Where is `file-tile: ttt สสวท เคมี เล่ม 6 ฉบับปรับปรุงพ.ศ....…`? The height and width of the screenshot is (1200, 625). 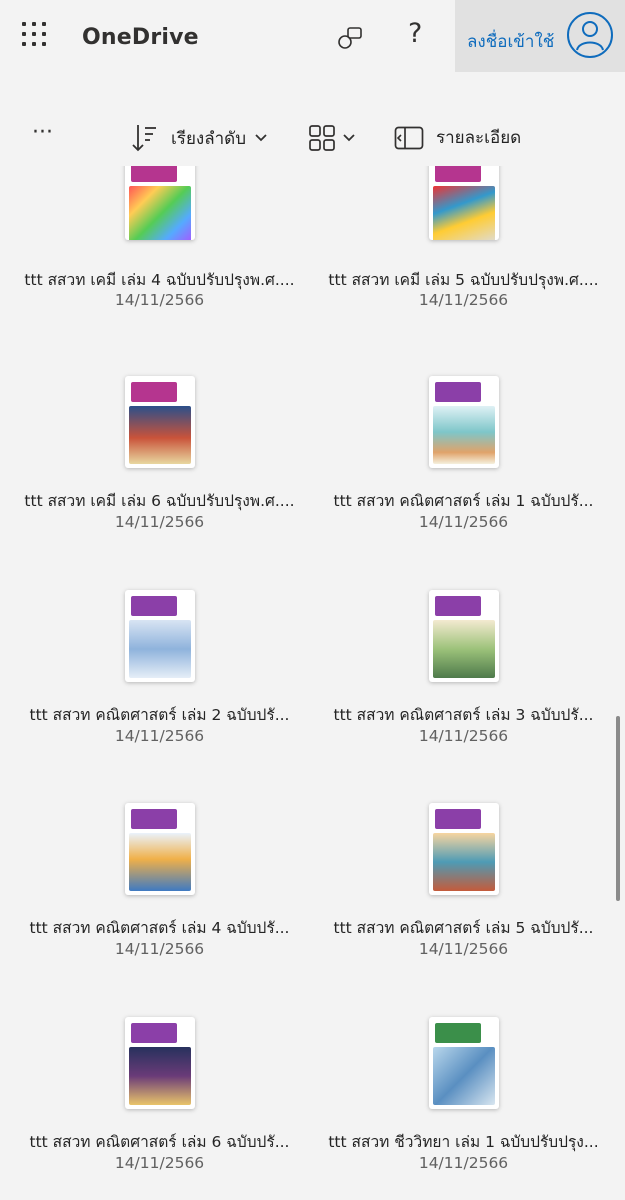 file-tile: ttt สสวท เคมี เล่ม 6 ฉบับปรับปรุงพ.ศ....… is located at coordinates (159, 482).